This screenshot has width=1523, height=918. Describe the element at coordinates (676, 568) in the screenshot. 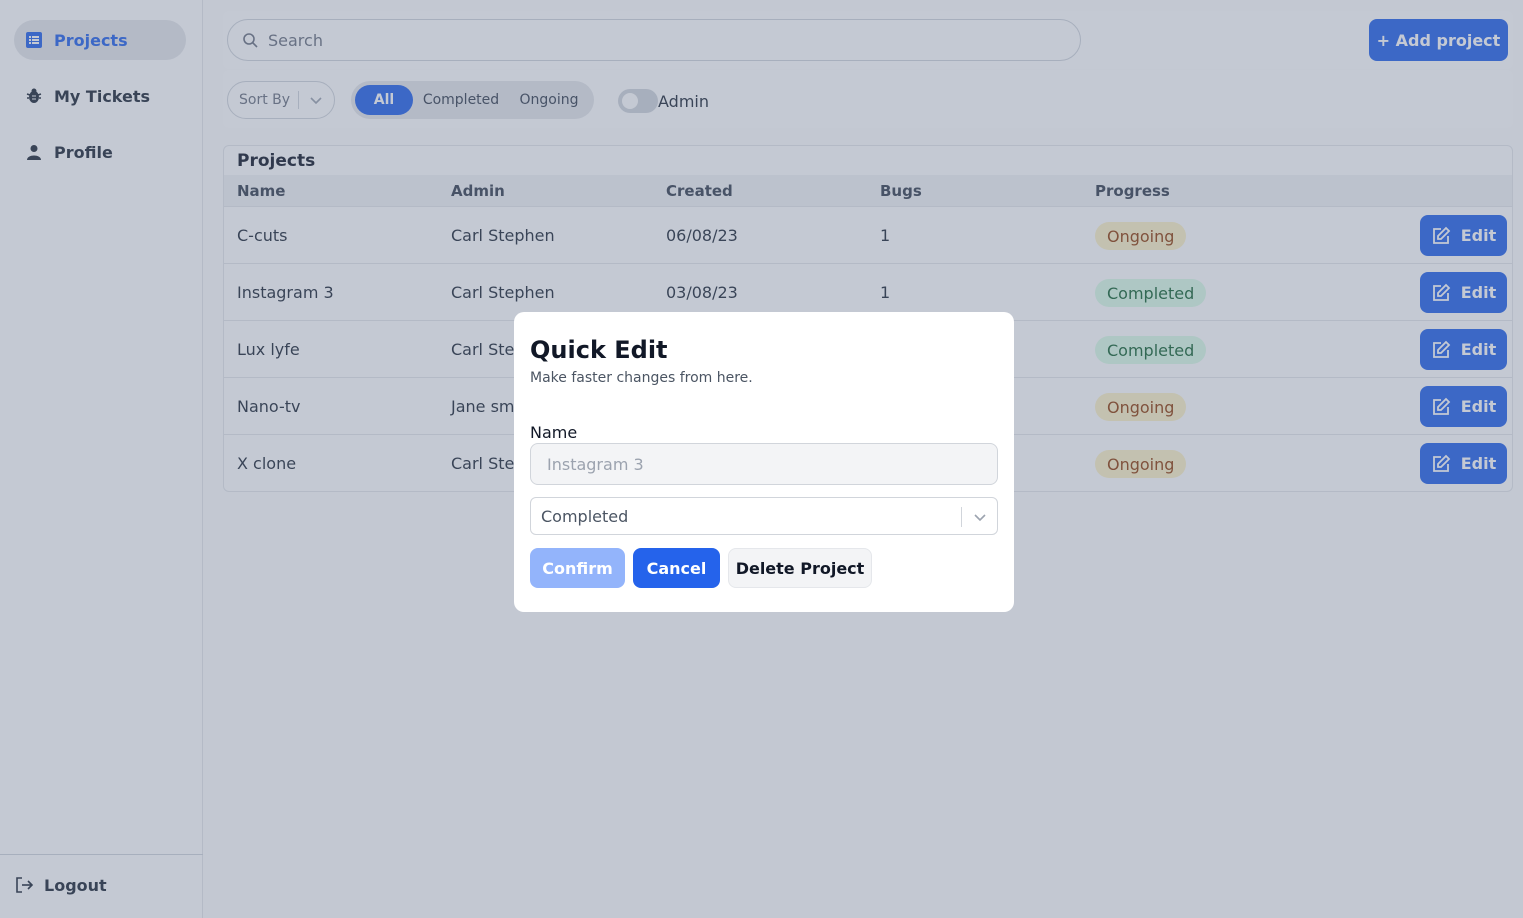

I see `cancel-button: Cancel` at that location.